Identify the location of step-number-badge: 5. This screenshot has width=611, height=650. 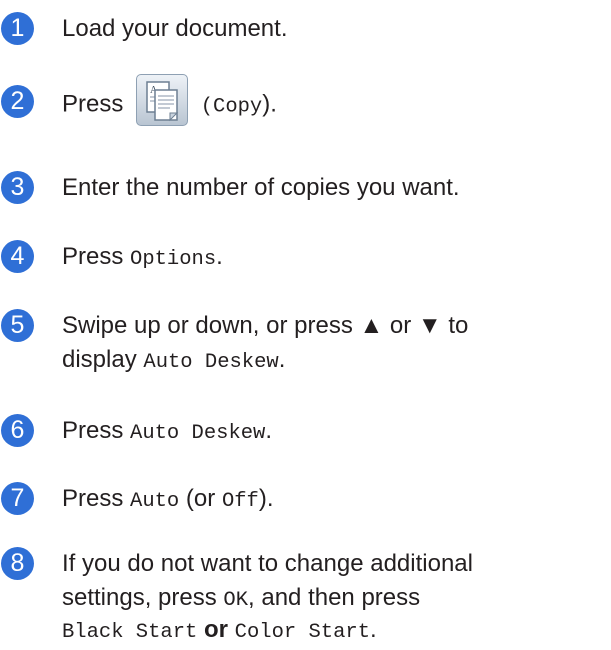
(17, 325).